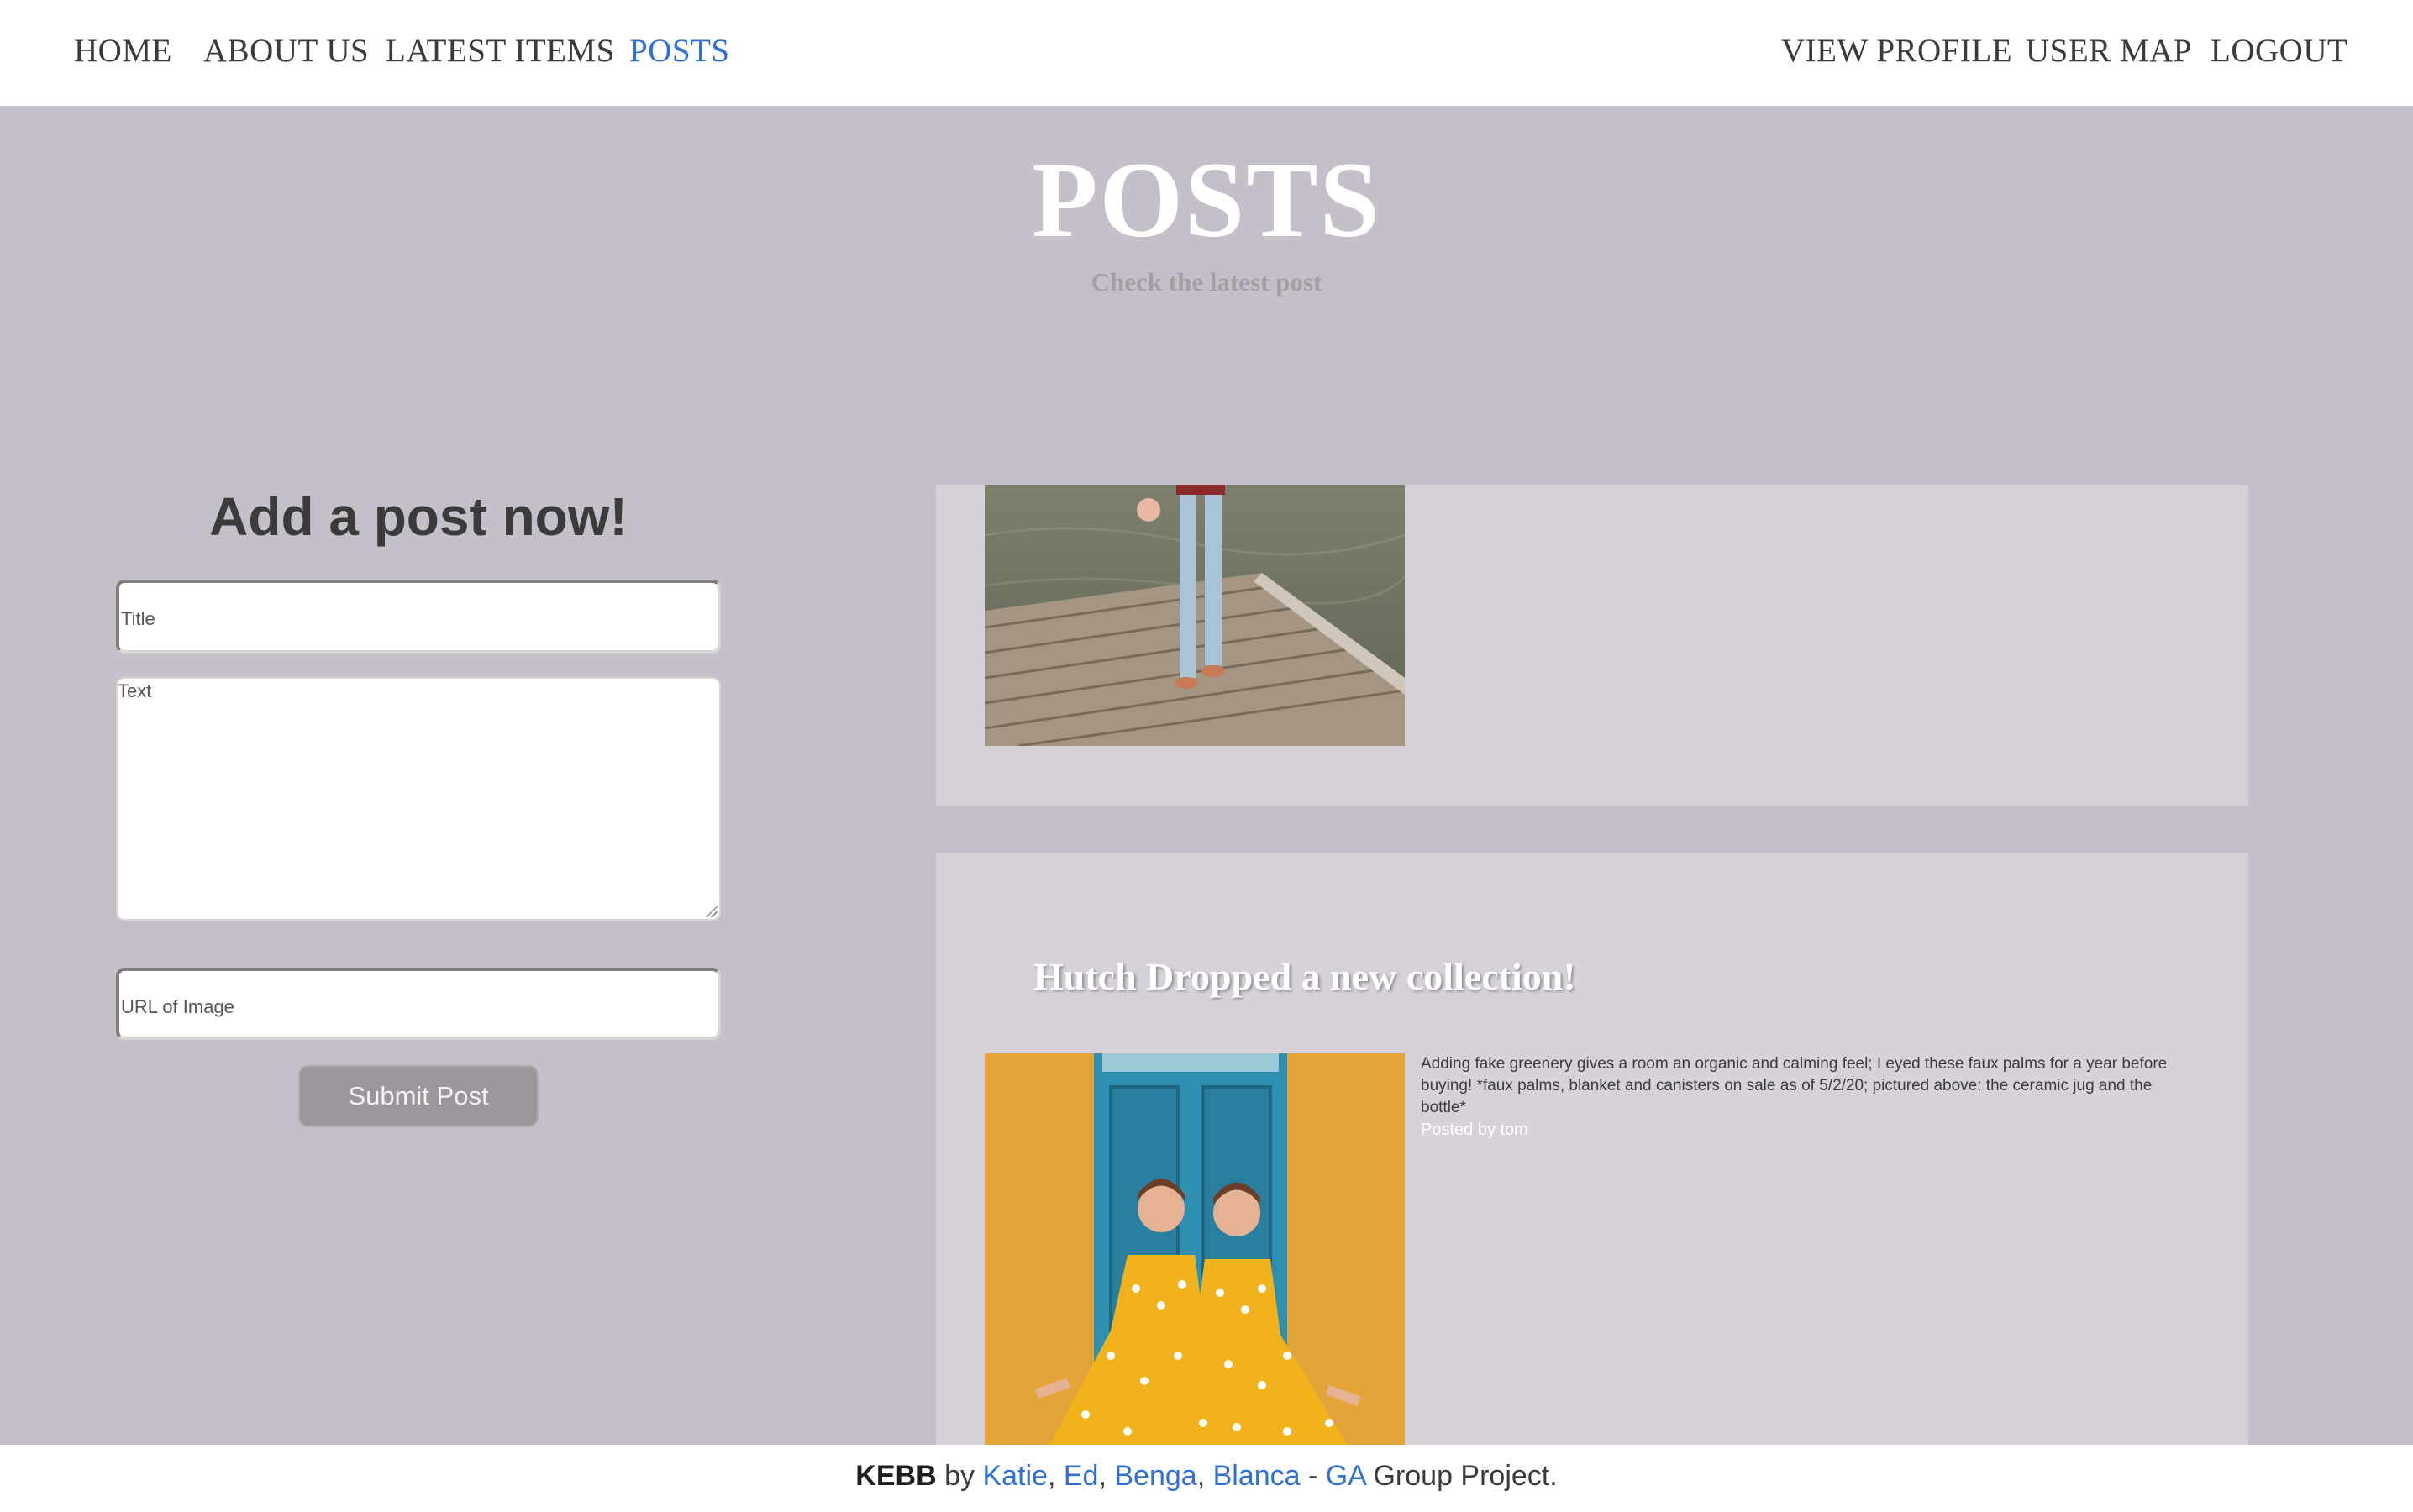 This screenshot has width=2413, height=1512. I want to click on nav-logout: LOGOUT, so click(2279, 51).